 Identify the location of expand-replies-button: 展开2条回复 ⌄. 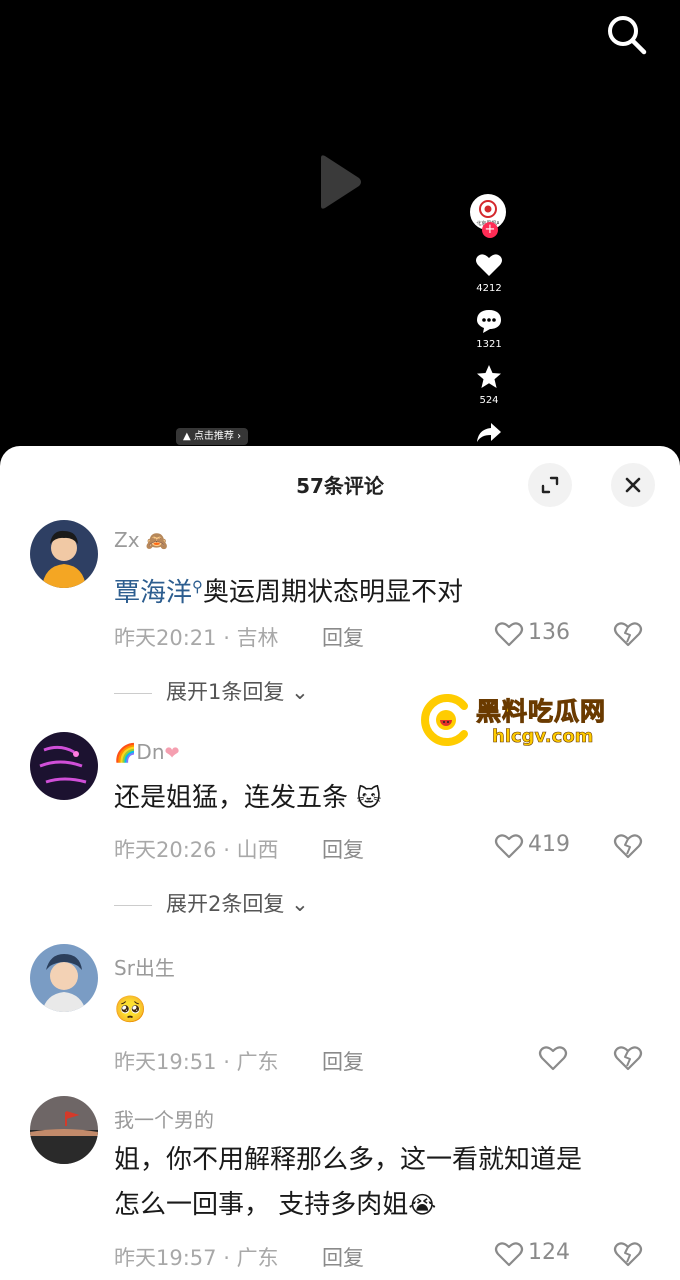
(211, 903).